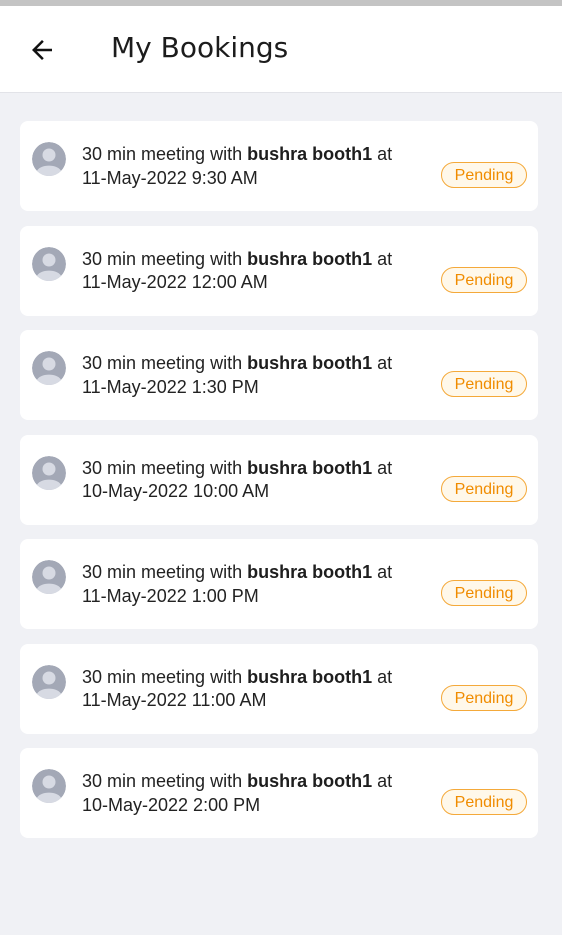 The width and height of the screenshot is (562, 935). I want to click on booking-datetime: 11-May-2022 1:30 PM, so click(170, 386).